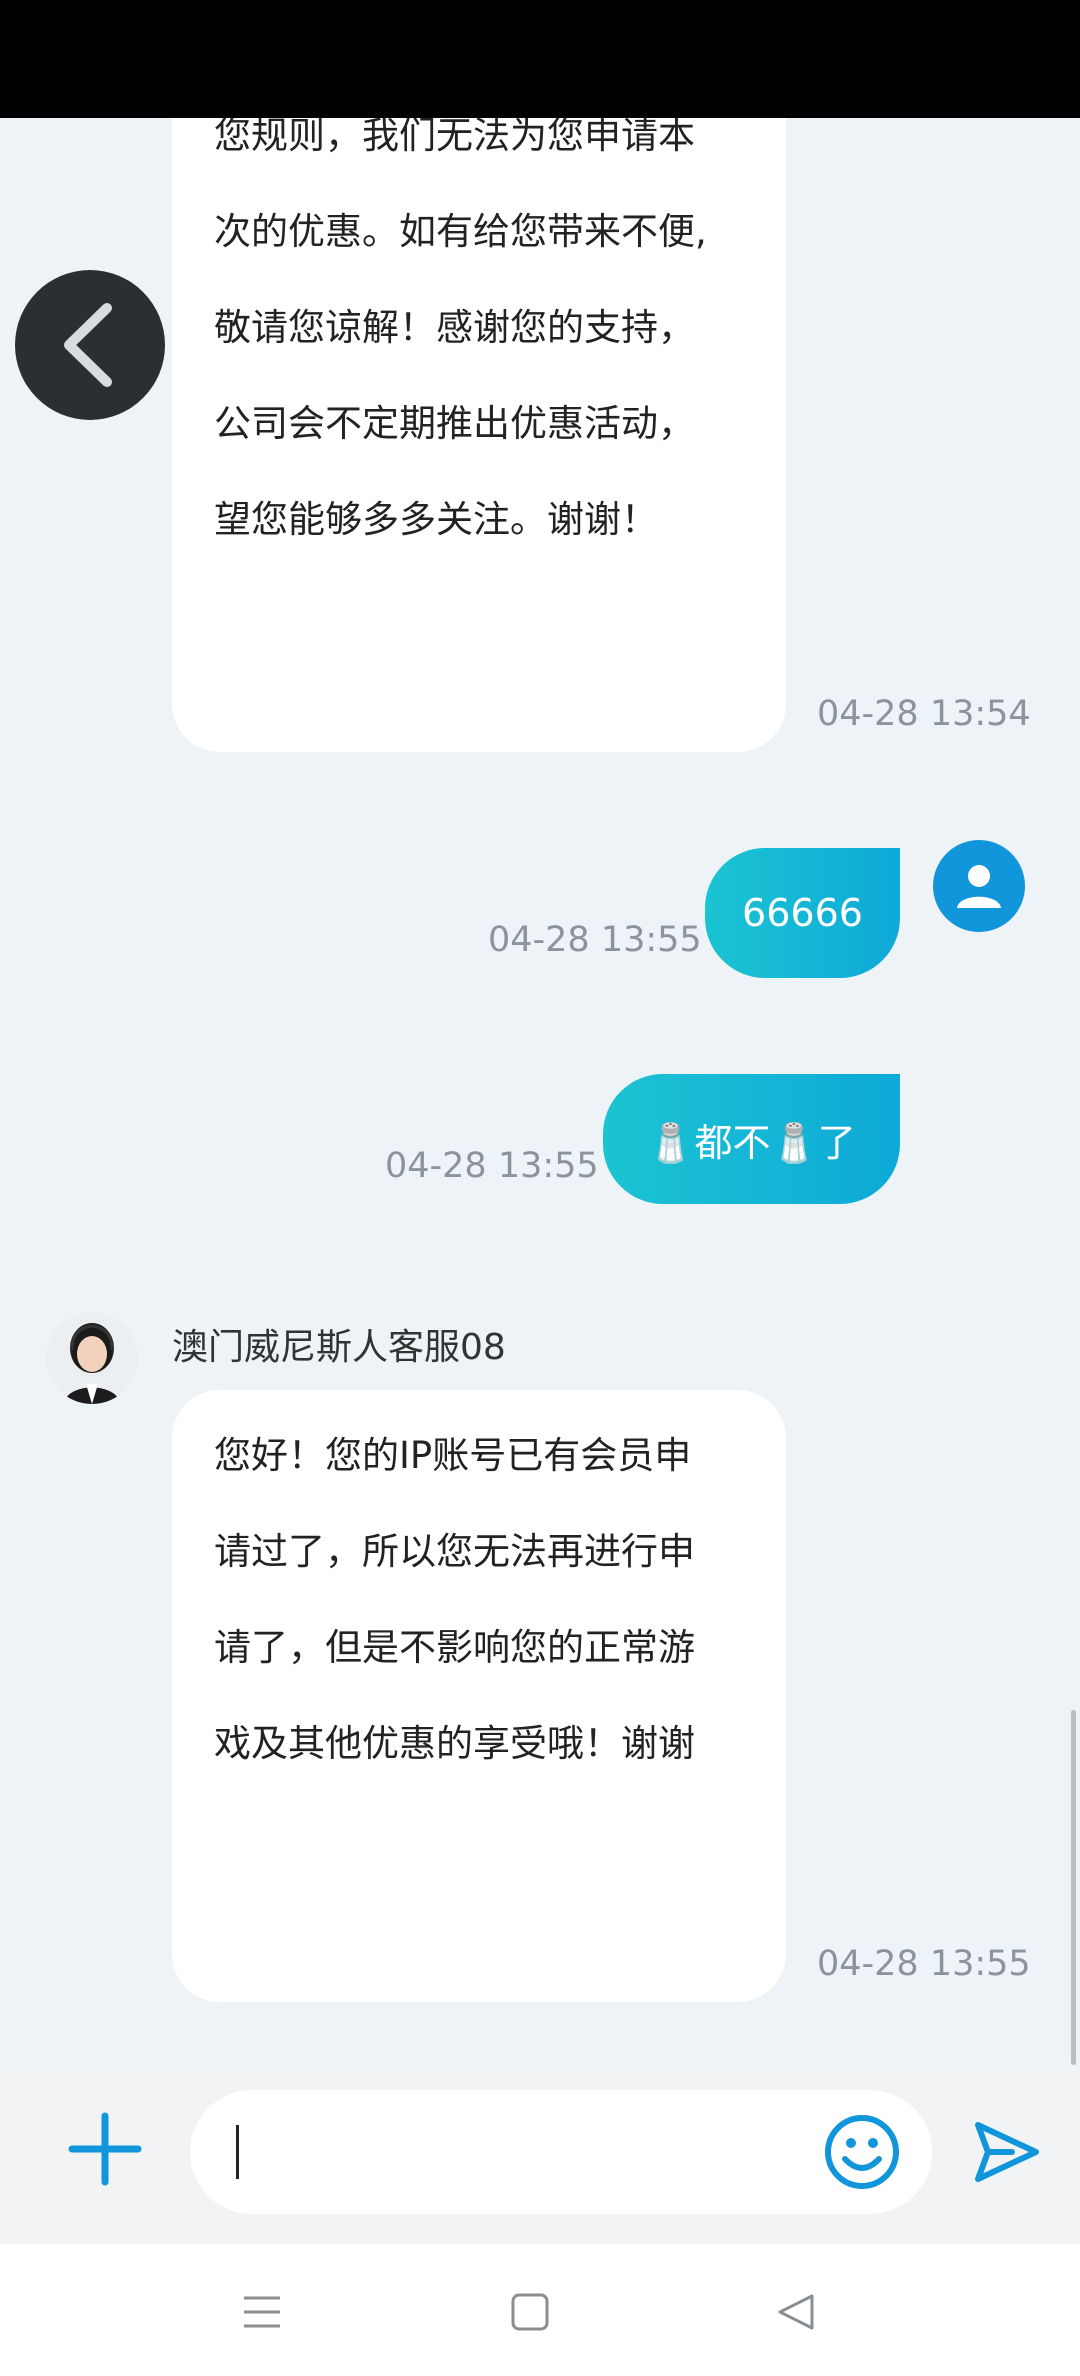 This screenshot has width=1080, height=2376. I want to click on message-line: 敬请您谅解！感谢您的支持，, so click(454, 327).